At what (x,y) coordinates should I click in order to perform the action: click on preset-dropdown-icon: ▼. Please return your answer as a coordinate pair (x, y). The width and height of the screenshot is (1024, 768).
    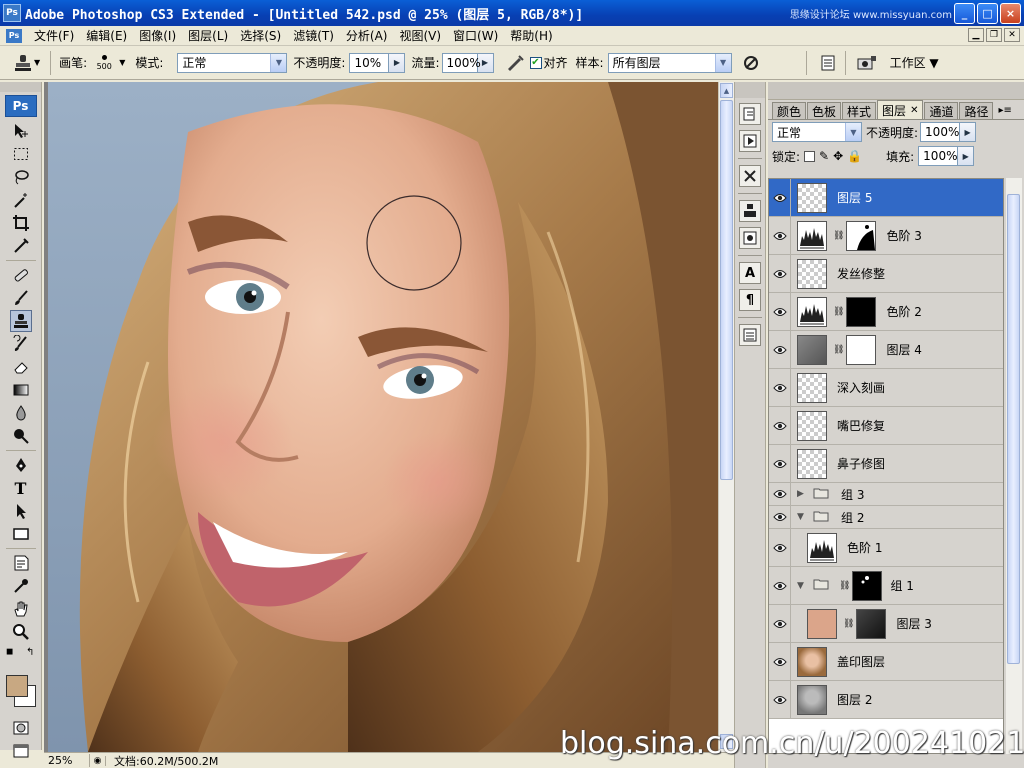
    Looking at the image, I should click on (37, 62).